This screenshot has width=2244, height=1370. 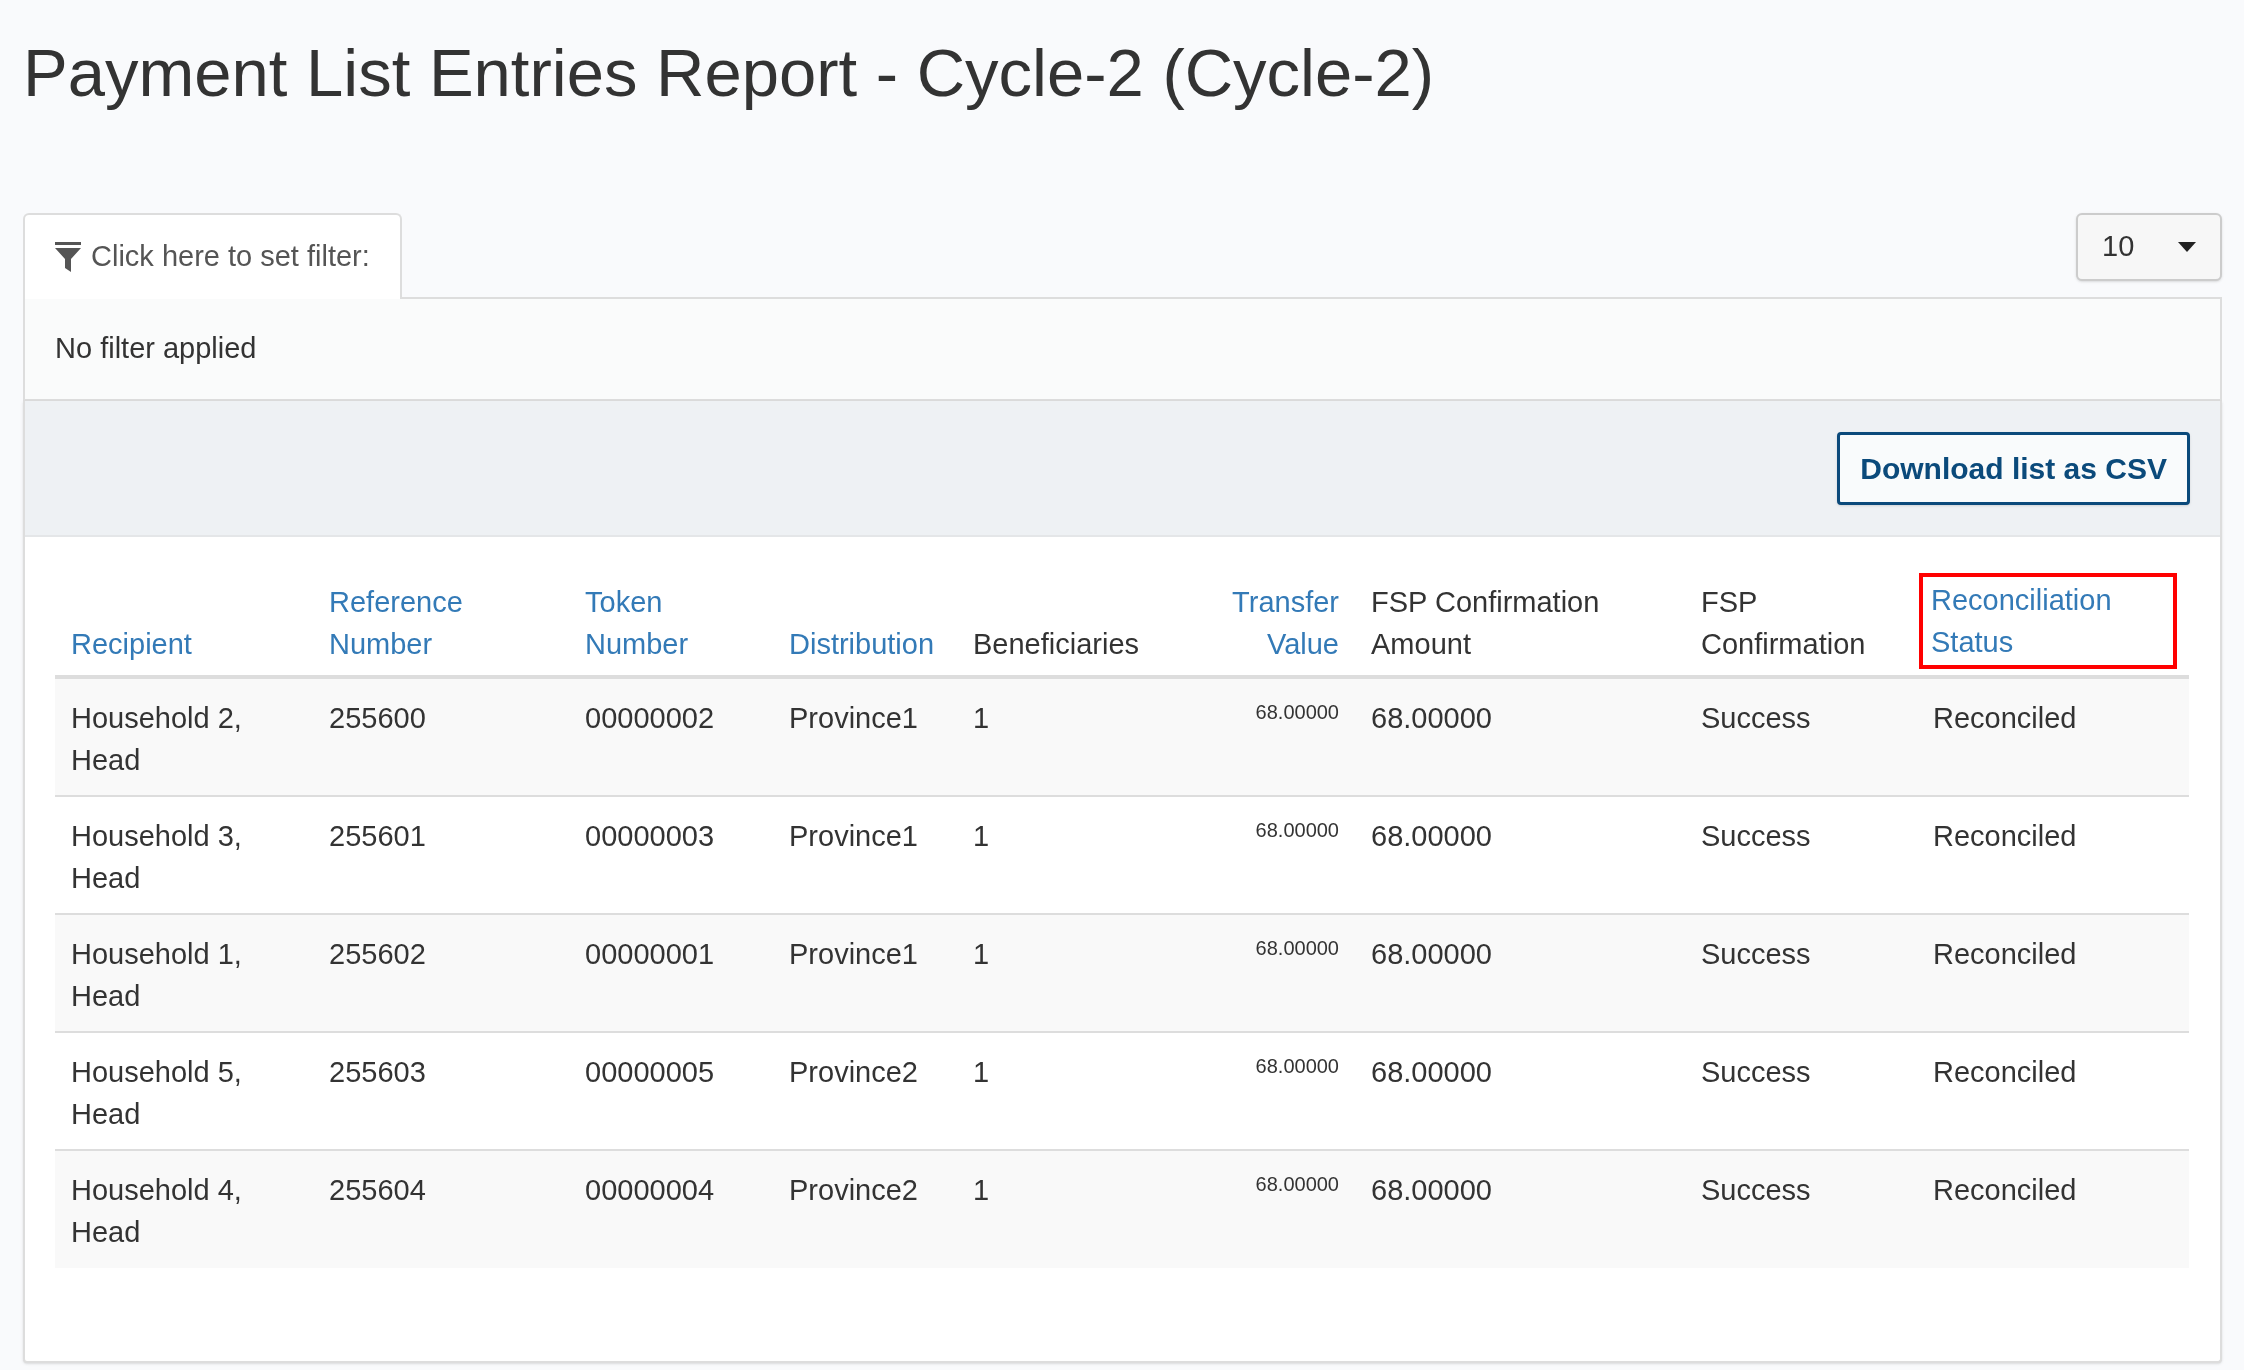 I want to click on table-cell: Household 1, Head, so click(x=156, y=975).